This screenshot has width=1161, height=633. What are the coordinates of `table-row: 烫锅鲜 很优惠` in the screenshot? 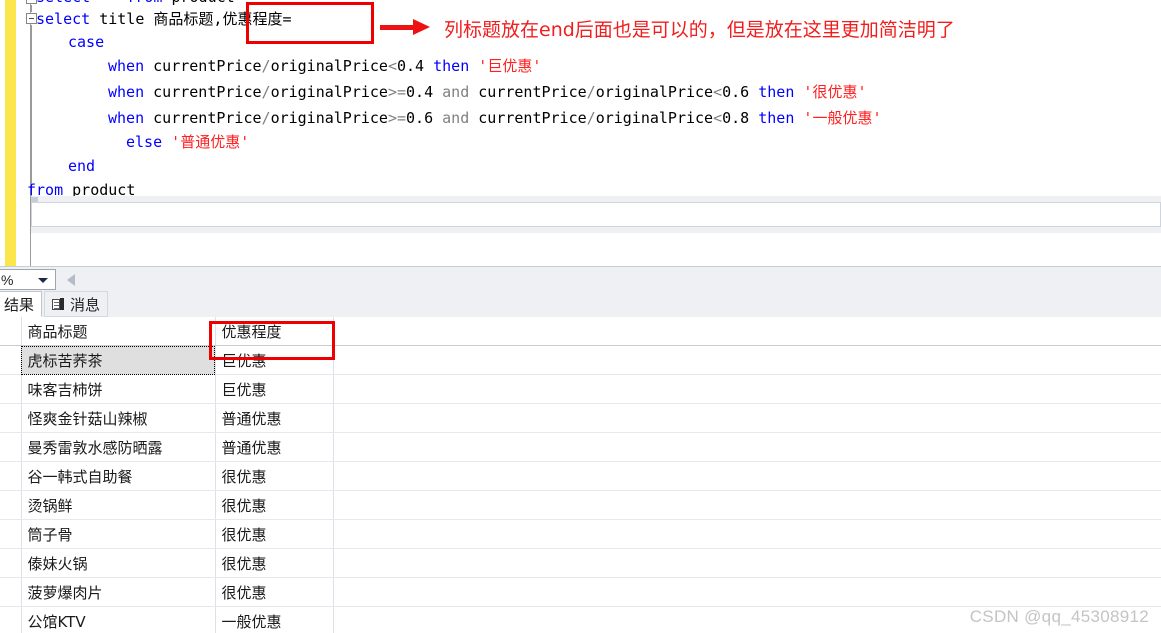 It's located at (580, 505).